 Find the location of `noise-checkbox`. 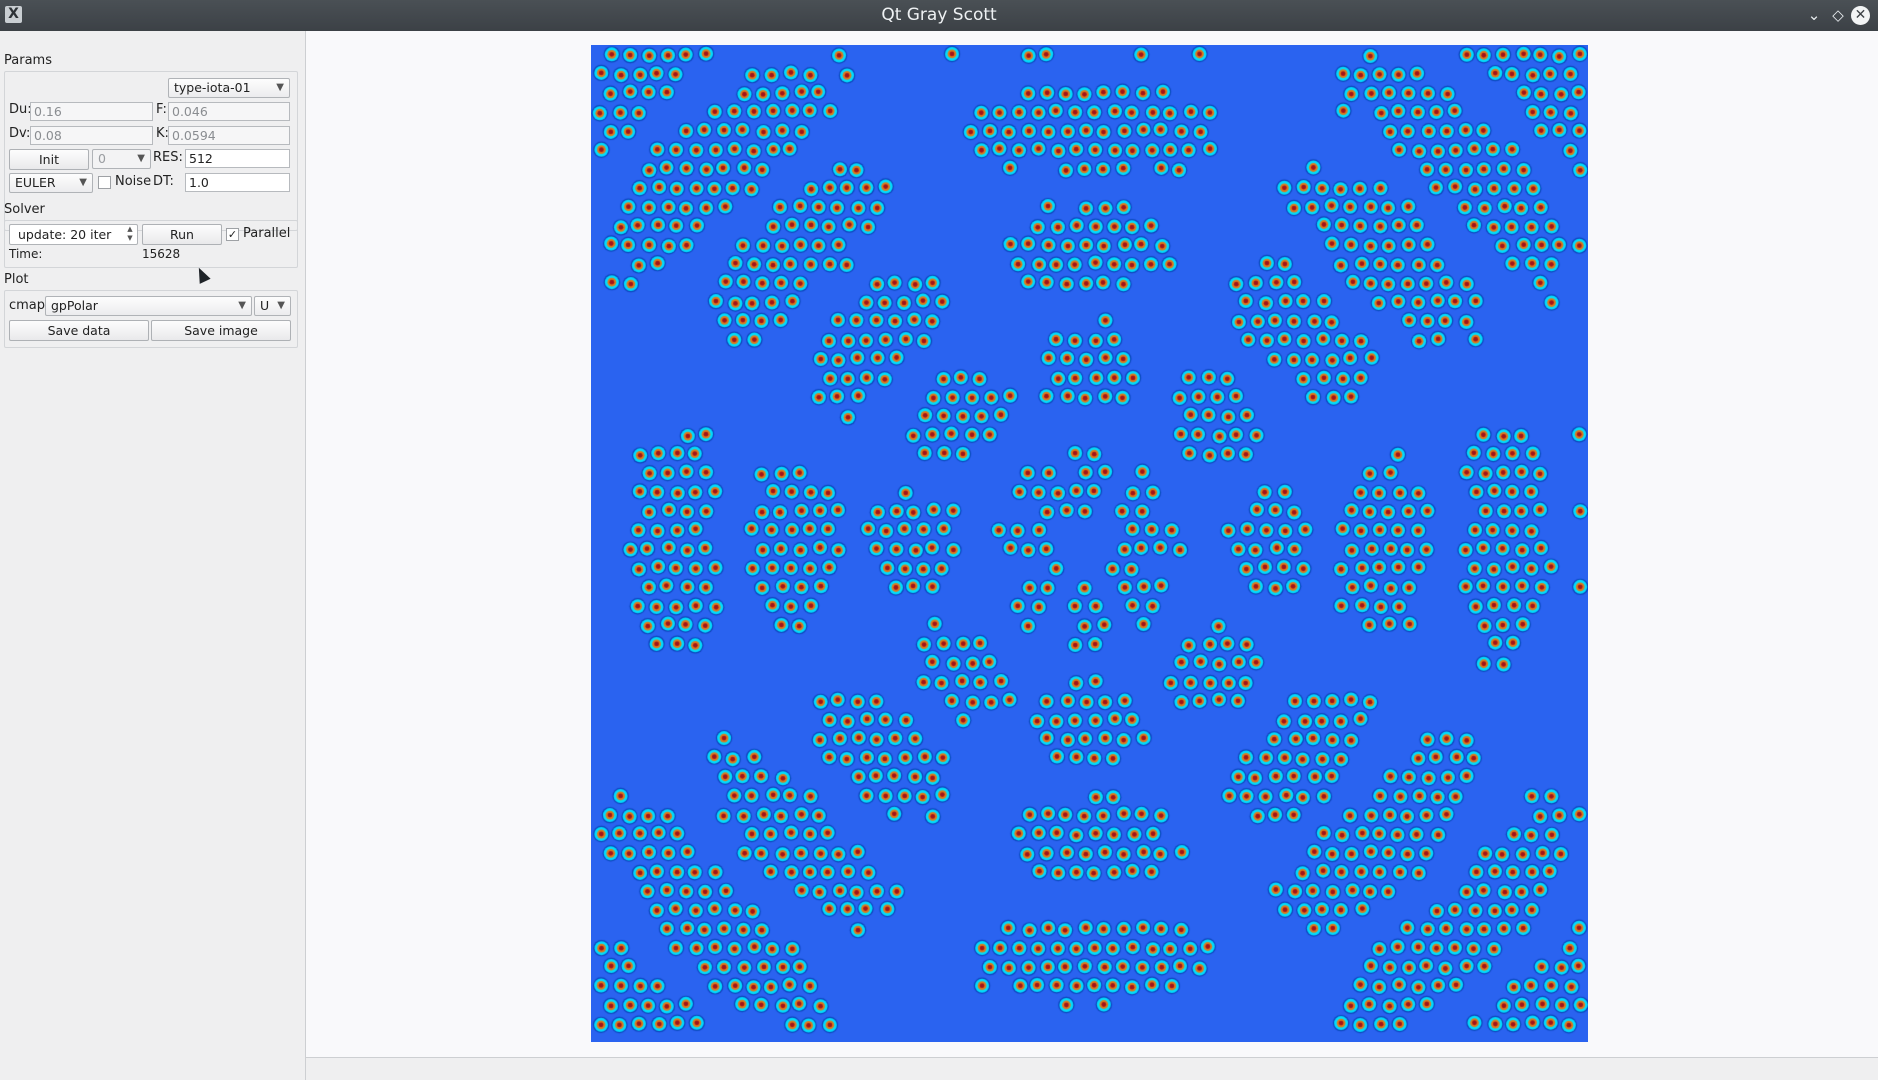

noise-checkbox is located at coordinates (104, 182).